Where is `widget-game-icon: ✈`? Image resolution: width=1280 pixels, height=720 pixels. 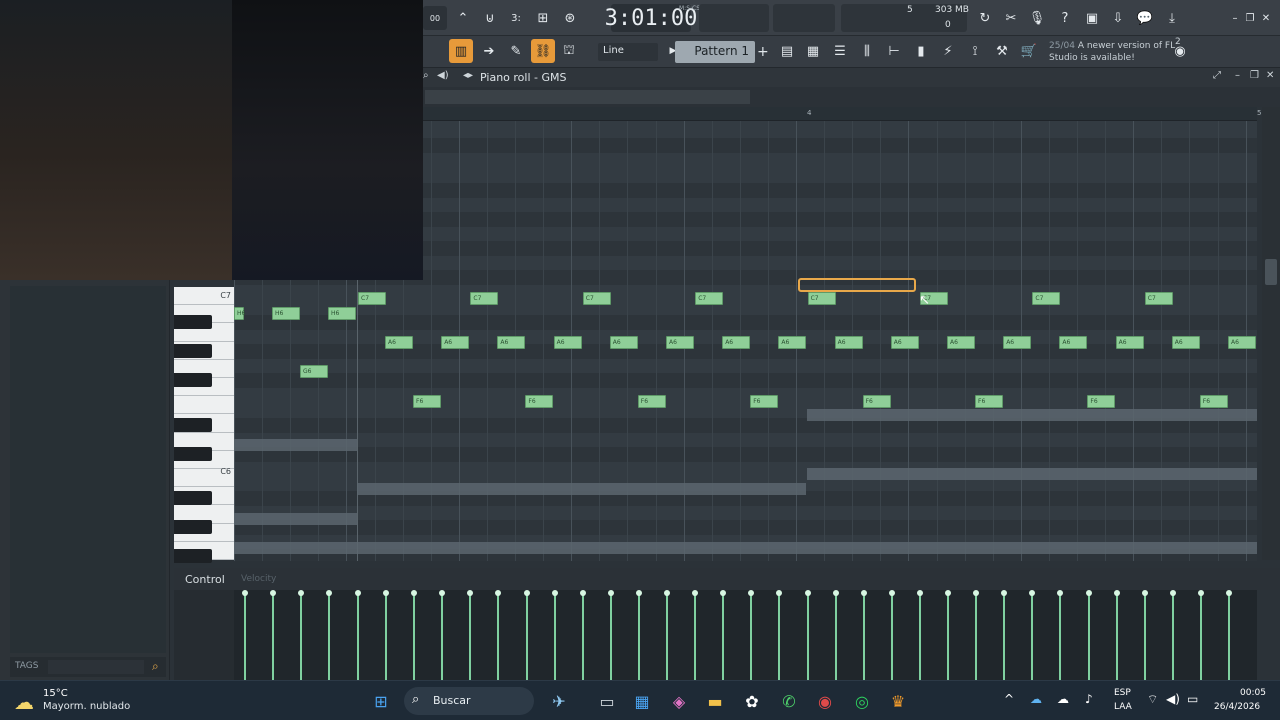
widget-game-icon: ✈ is located at coordinates (559, 701).